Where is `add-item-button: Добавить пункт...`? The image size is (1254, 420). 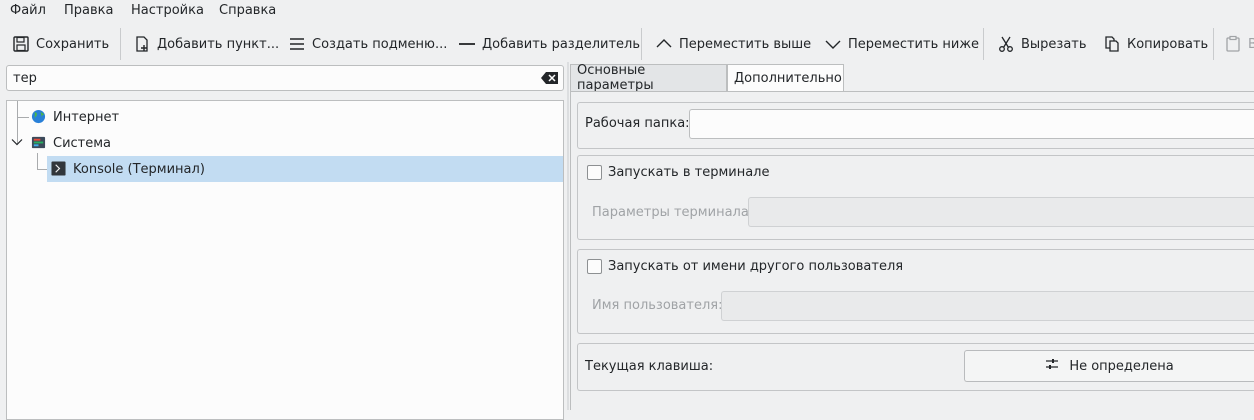 add-item-button: Добавить пункт... is located at coordinates (206, 44).